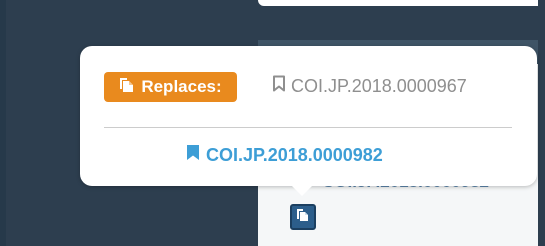 The width and height of the screenshot is (545, 246). What do you see at coordinates (193, 155) in the screenshot?
I see `bookmark-filled-icon` at bounding box center [193, 155].